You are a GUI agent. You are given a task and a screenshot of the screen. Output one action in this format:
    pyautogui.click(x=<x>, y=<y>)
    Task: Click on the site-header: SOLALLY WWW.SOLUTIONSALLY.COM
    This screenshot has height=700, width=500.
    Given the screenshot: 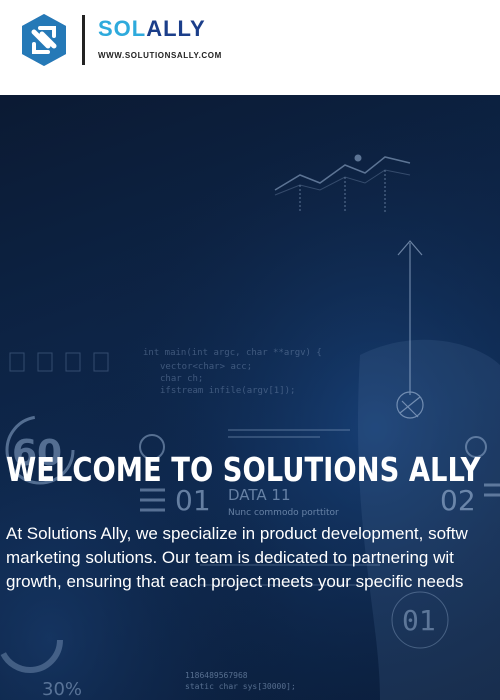 What is the action you would take?
    pyautogui.click(x=250, y=47)
    